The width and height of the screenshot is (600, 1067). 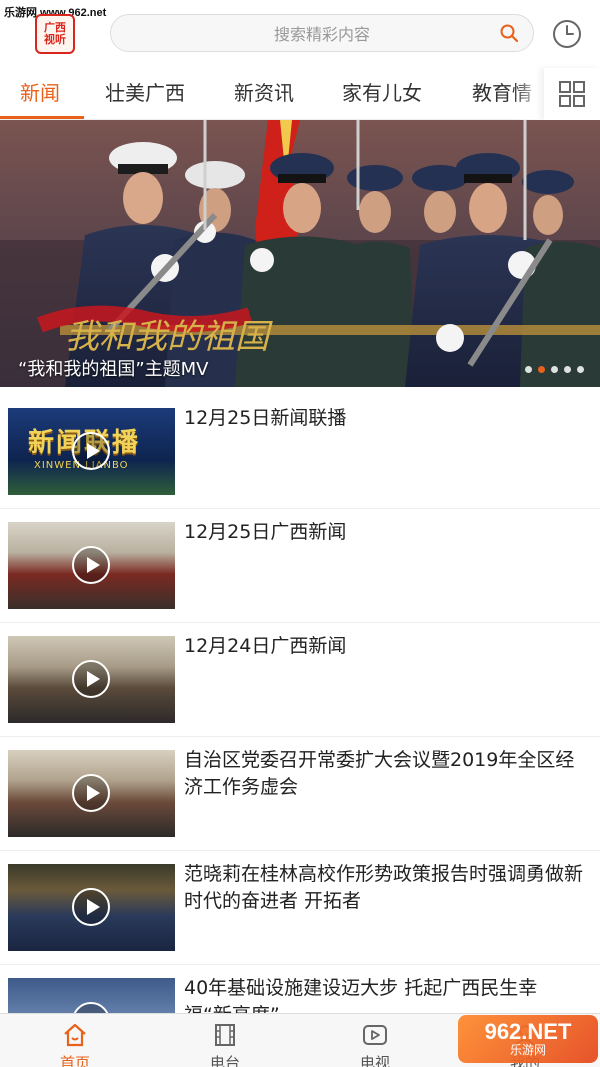 I want to click on search-bar: 搜索精彩内容, so click(x=322, y=33).